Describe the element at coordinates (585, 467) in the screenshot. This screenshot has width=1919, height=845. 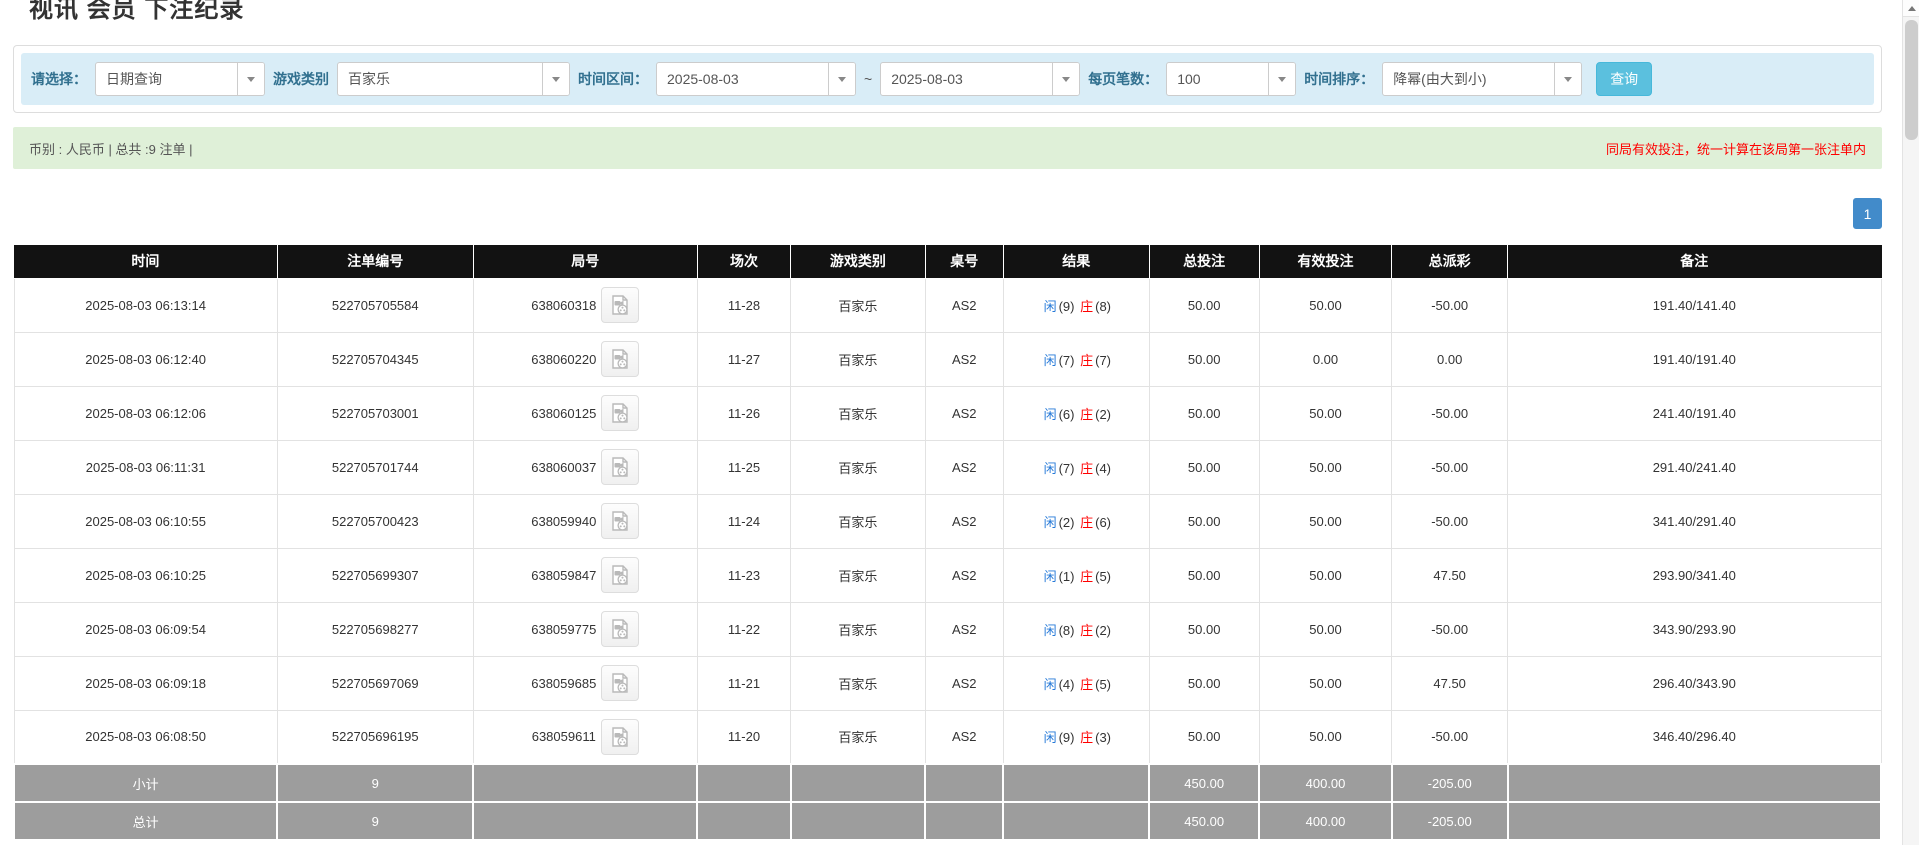
I see `cell-round: 638060037` at that location.